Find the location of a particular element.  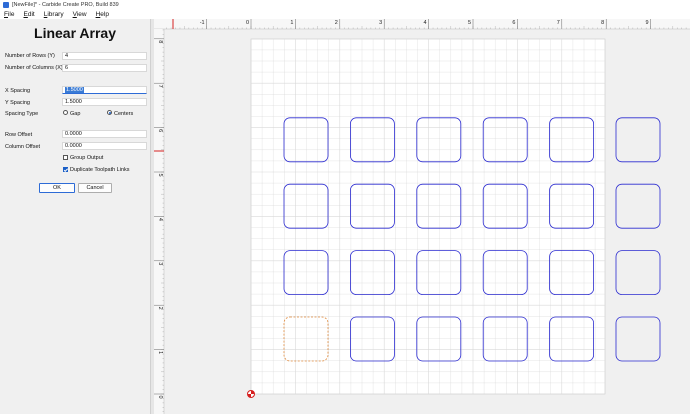

ruler-left-label: 1 is located at coordinates (160, 352).